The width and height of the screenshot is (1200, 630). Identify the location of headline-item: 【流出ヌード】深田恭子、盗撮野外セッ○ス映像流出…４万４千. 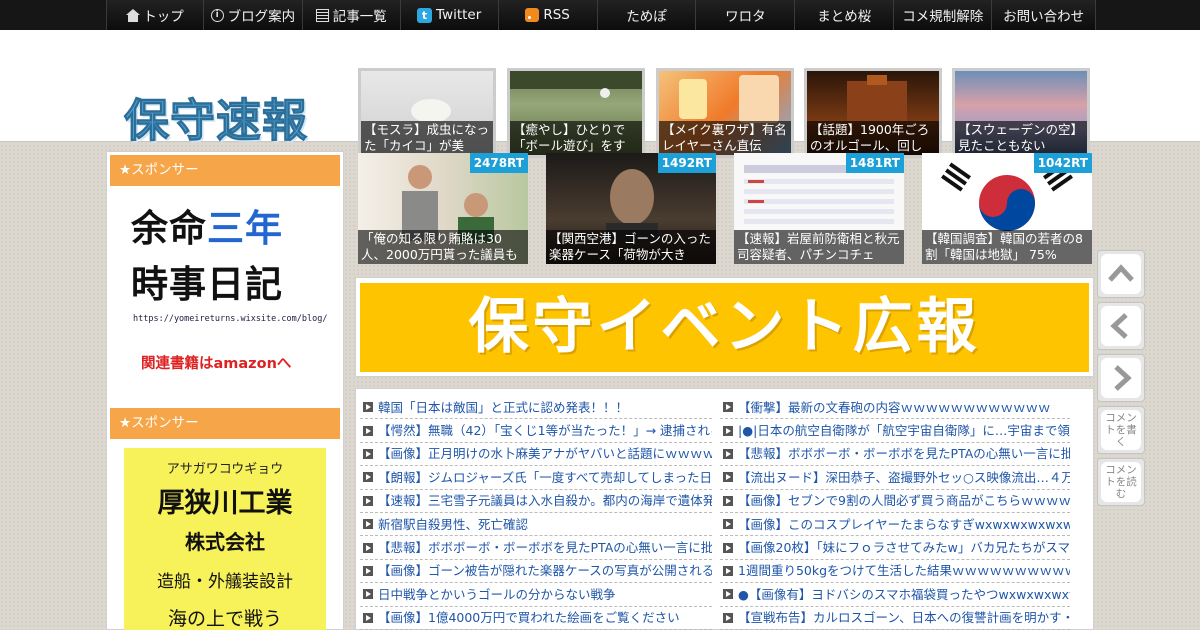
(895, 478).